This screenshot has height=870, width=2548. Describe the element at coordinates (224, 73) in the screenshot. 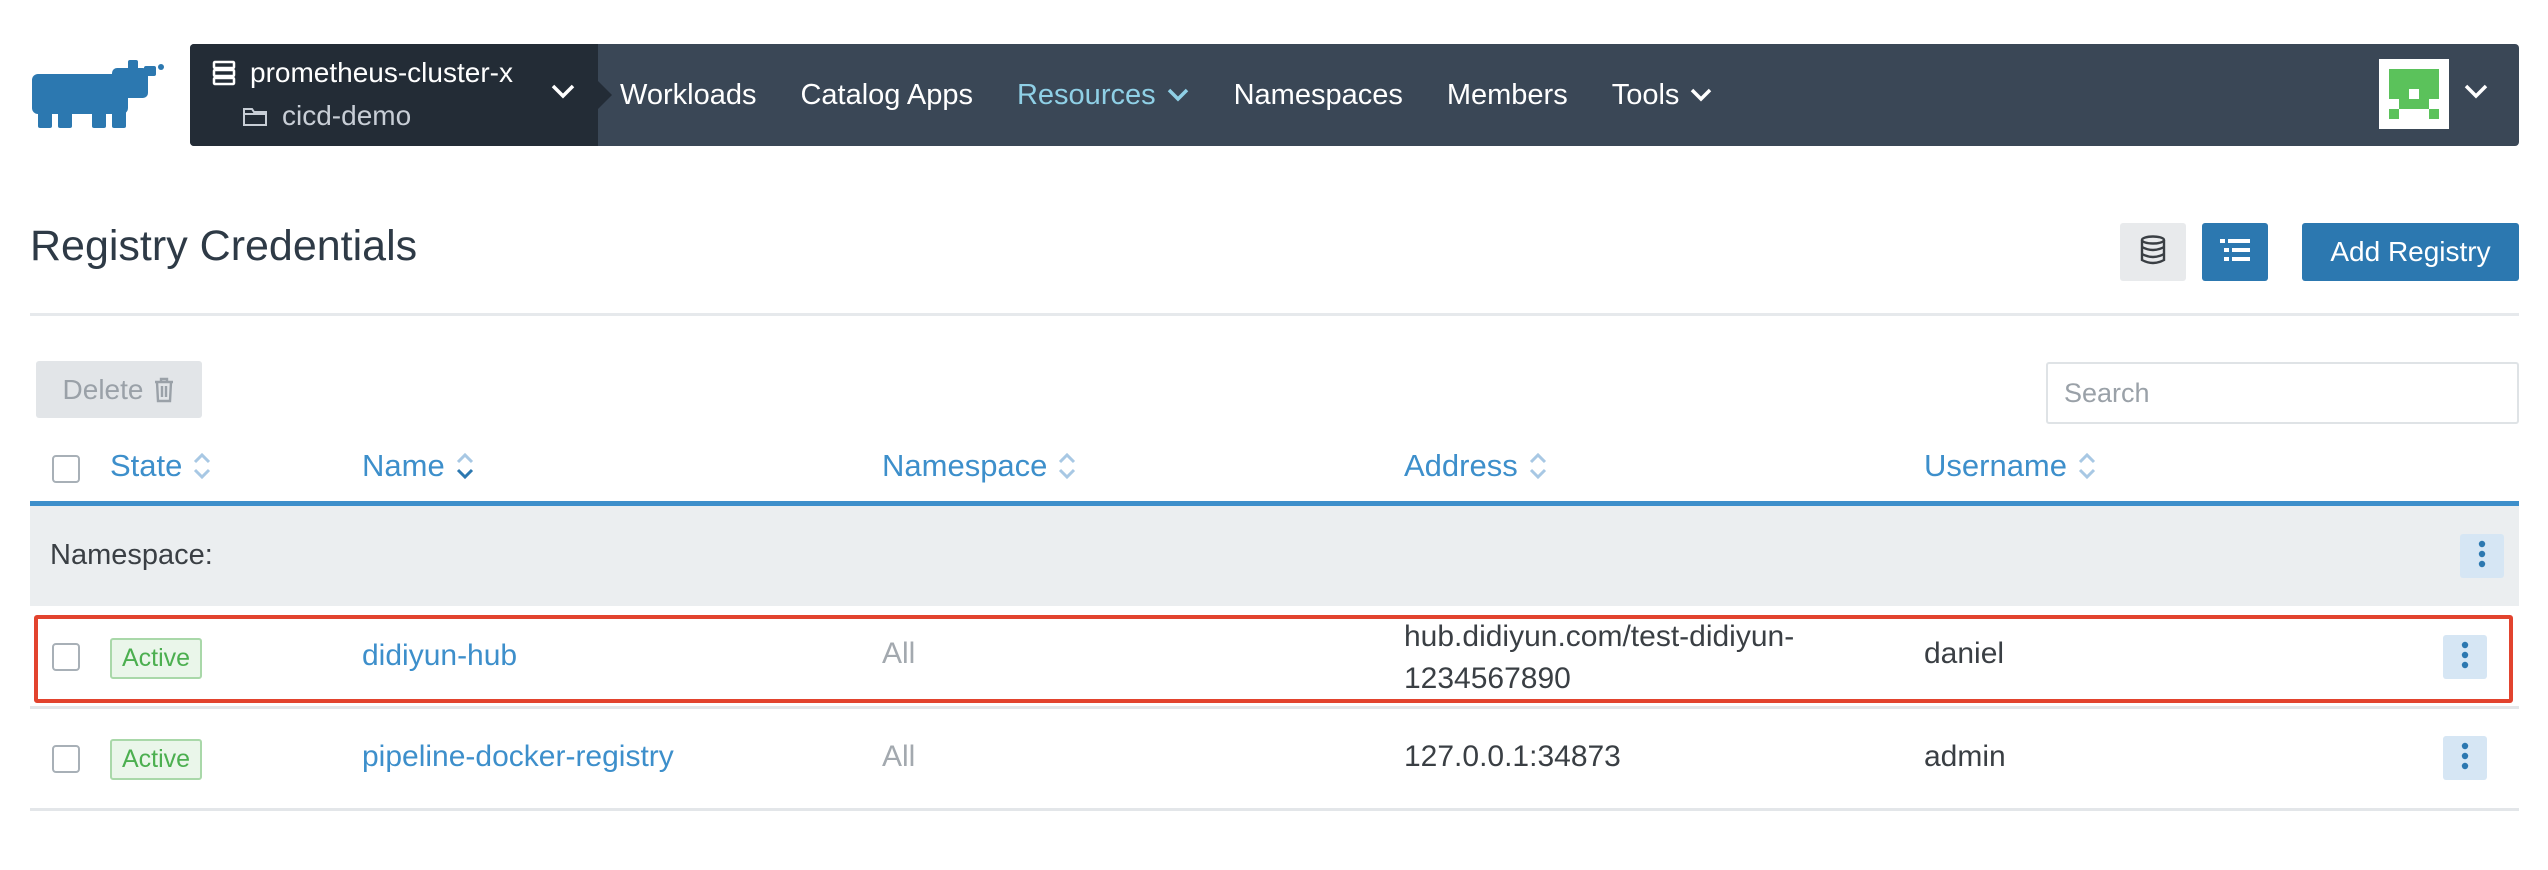

I see `server-stack-icon` at that location.